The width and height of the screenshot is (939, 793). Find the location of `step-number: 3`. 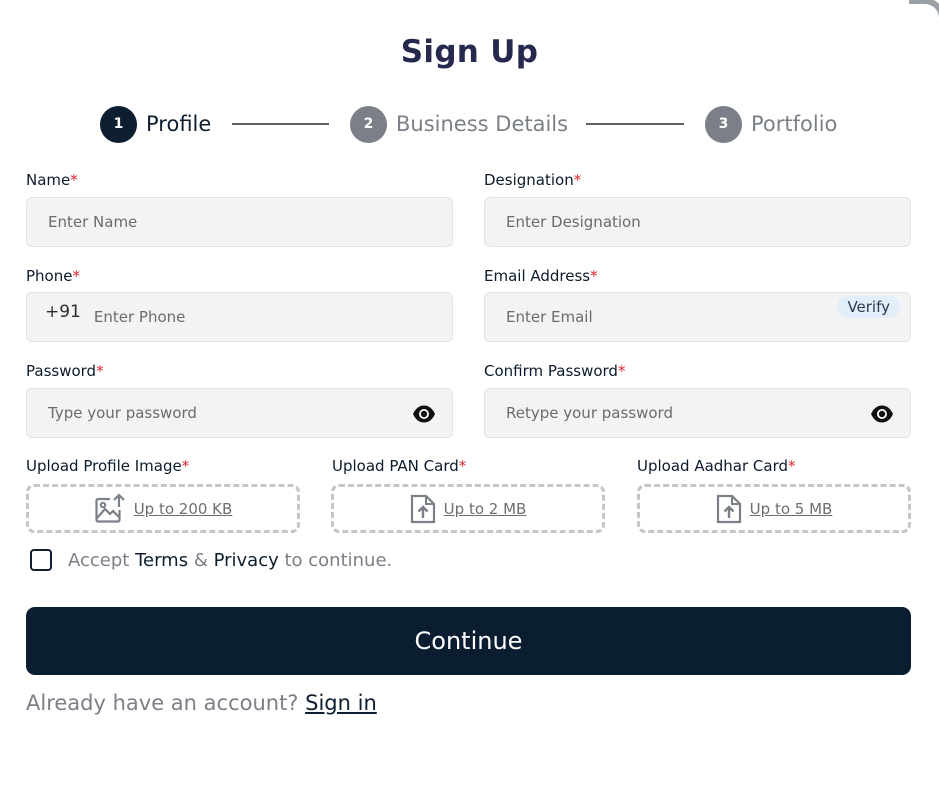

step-number: 3 is located at coordinates (723, 124).